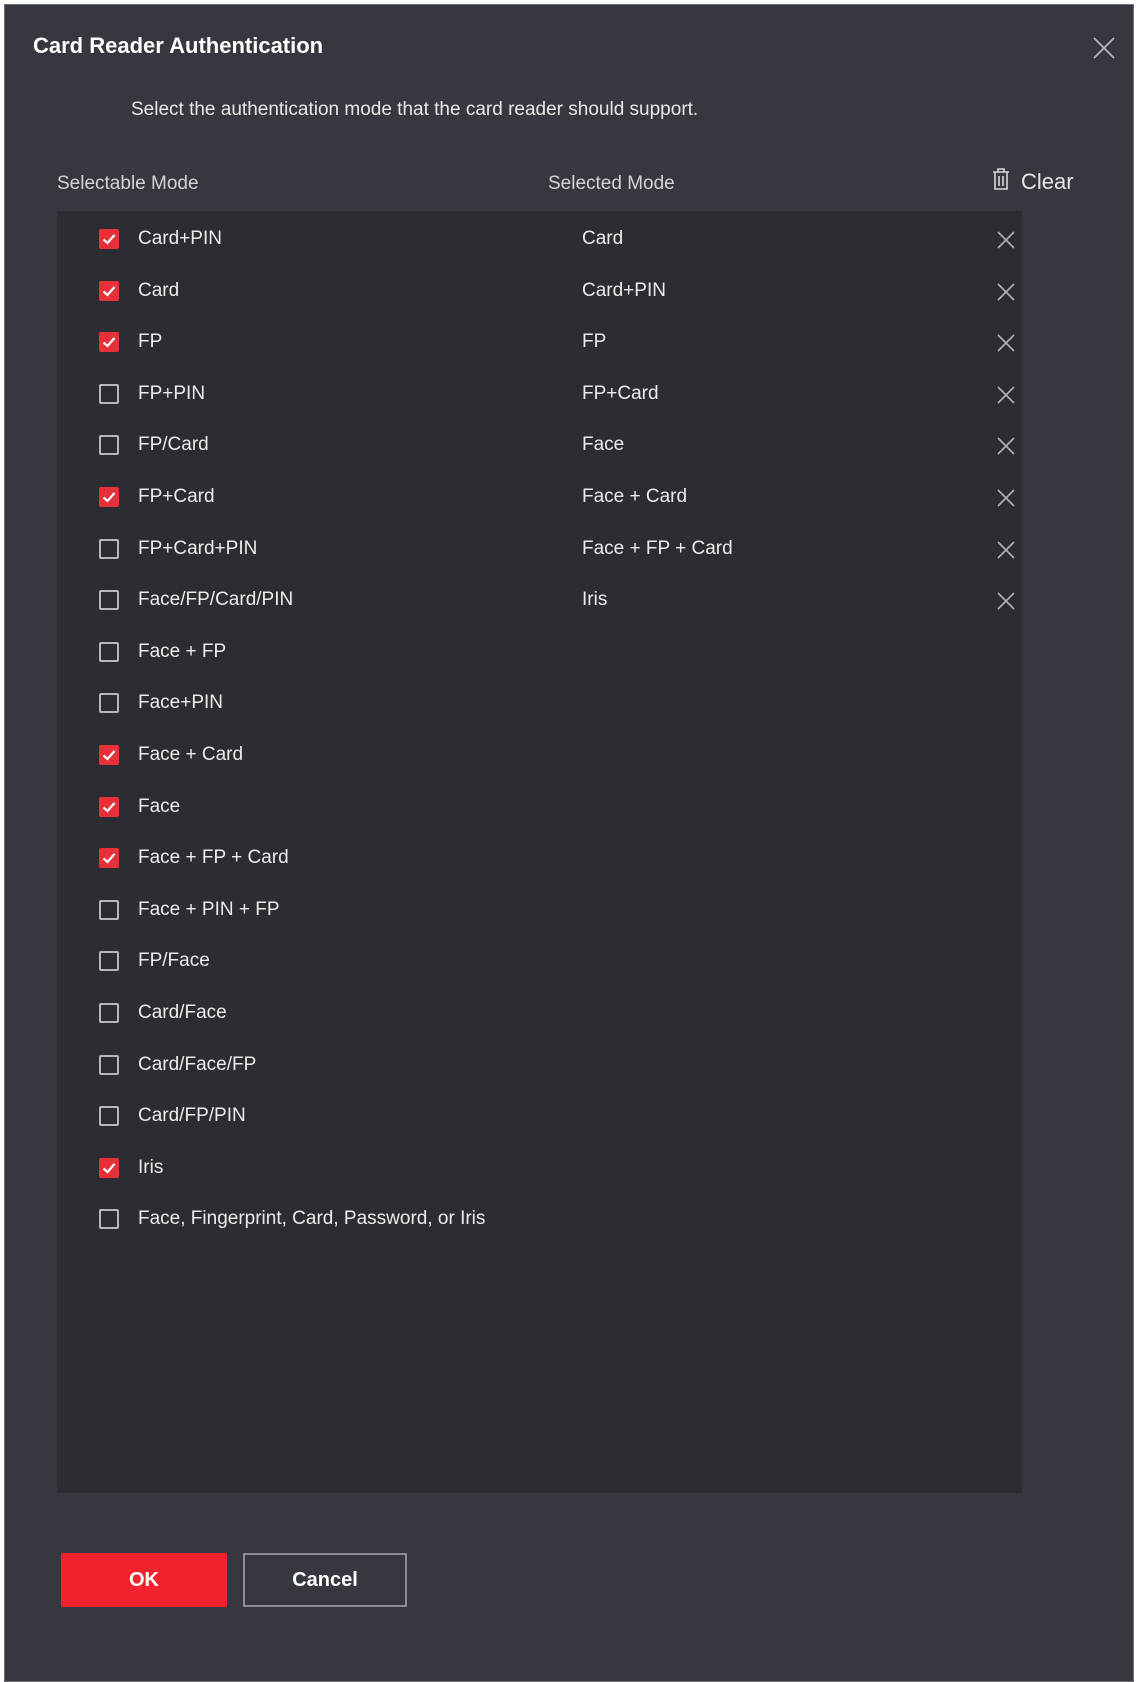 The height and width of the screenshot is (1682, 1138). What do you see at coordinates (611, 183) in the screenshot?
I see `selected-mode-label: Selected Mode` at bounding box center [611, 183].